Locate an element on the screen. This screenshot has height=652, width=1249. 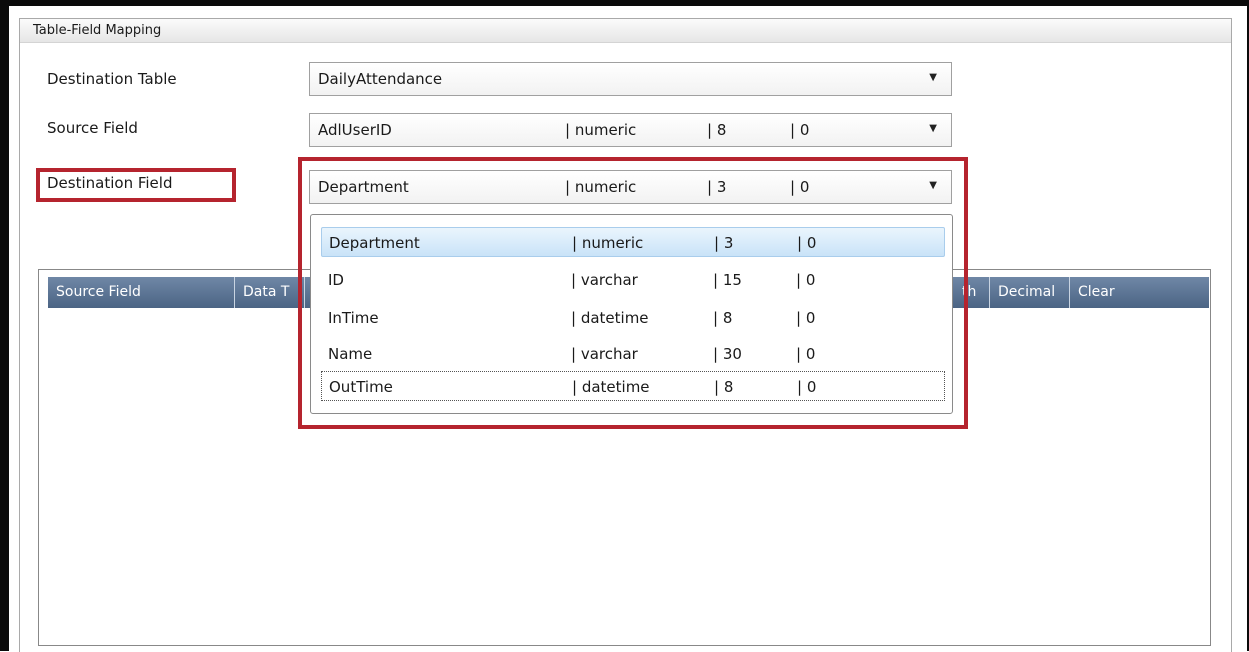
dropdown-option-id: ID | varchar | 15 | 0 is located at coordinates (633, 280).